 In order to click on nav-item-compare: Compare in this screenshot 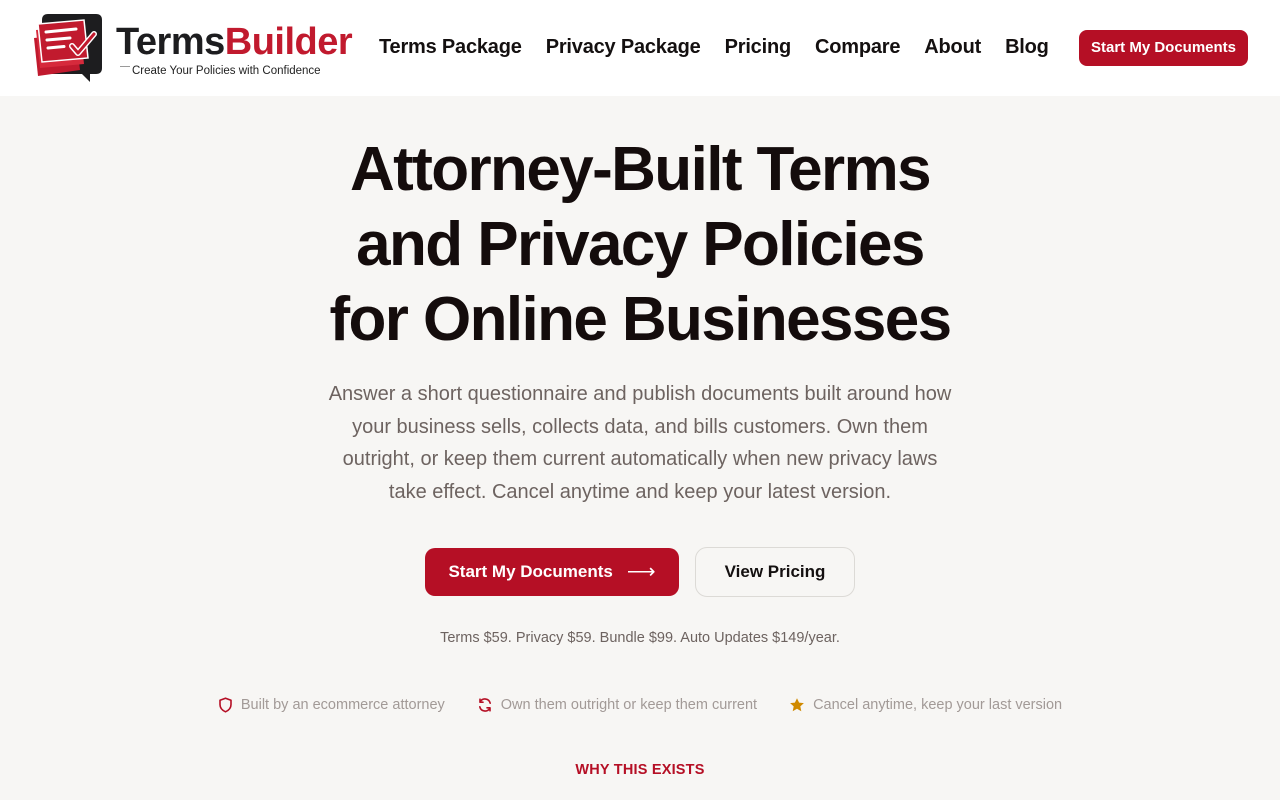, I will do `click(857, 47)`.